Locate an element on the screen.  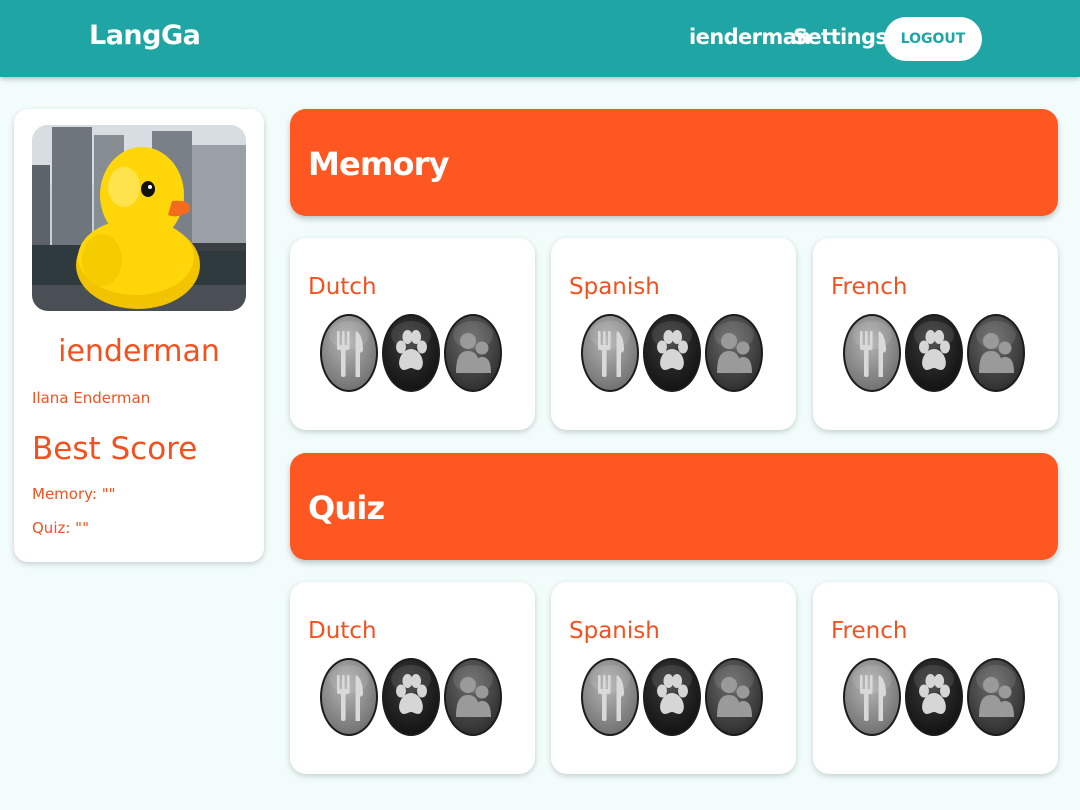
quiz-dutch-card: Dutch is located at coordinates (412, 678).